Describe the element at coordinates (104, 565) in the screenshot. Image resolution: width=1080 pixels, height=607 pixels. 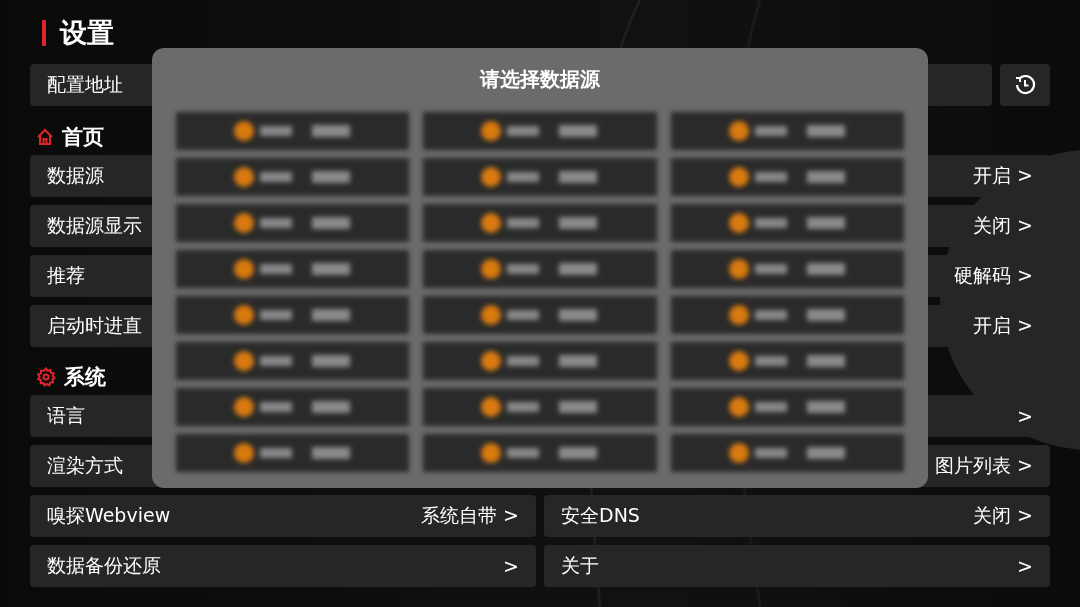
I see `setting-label: 数据备份还原` at that location.